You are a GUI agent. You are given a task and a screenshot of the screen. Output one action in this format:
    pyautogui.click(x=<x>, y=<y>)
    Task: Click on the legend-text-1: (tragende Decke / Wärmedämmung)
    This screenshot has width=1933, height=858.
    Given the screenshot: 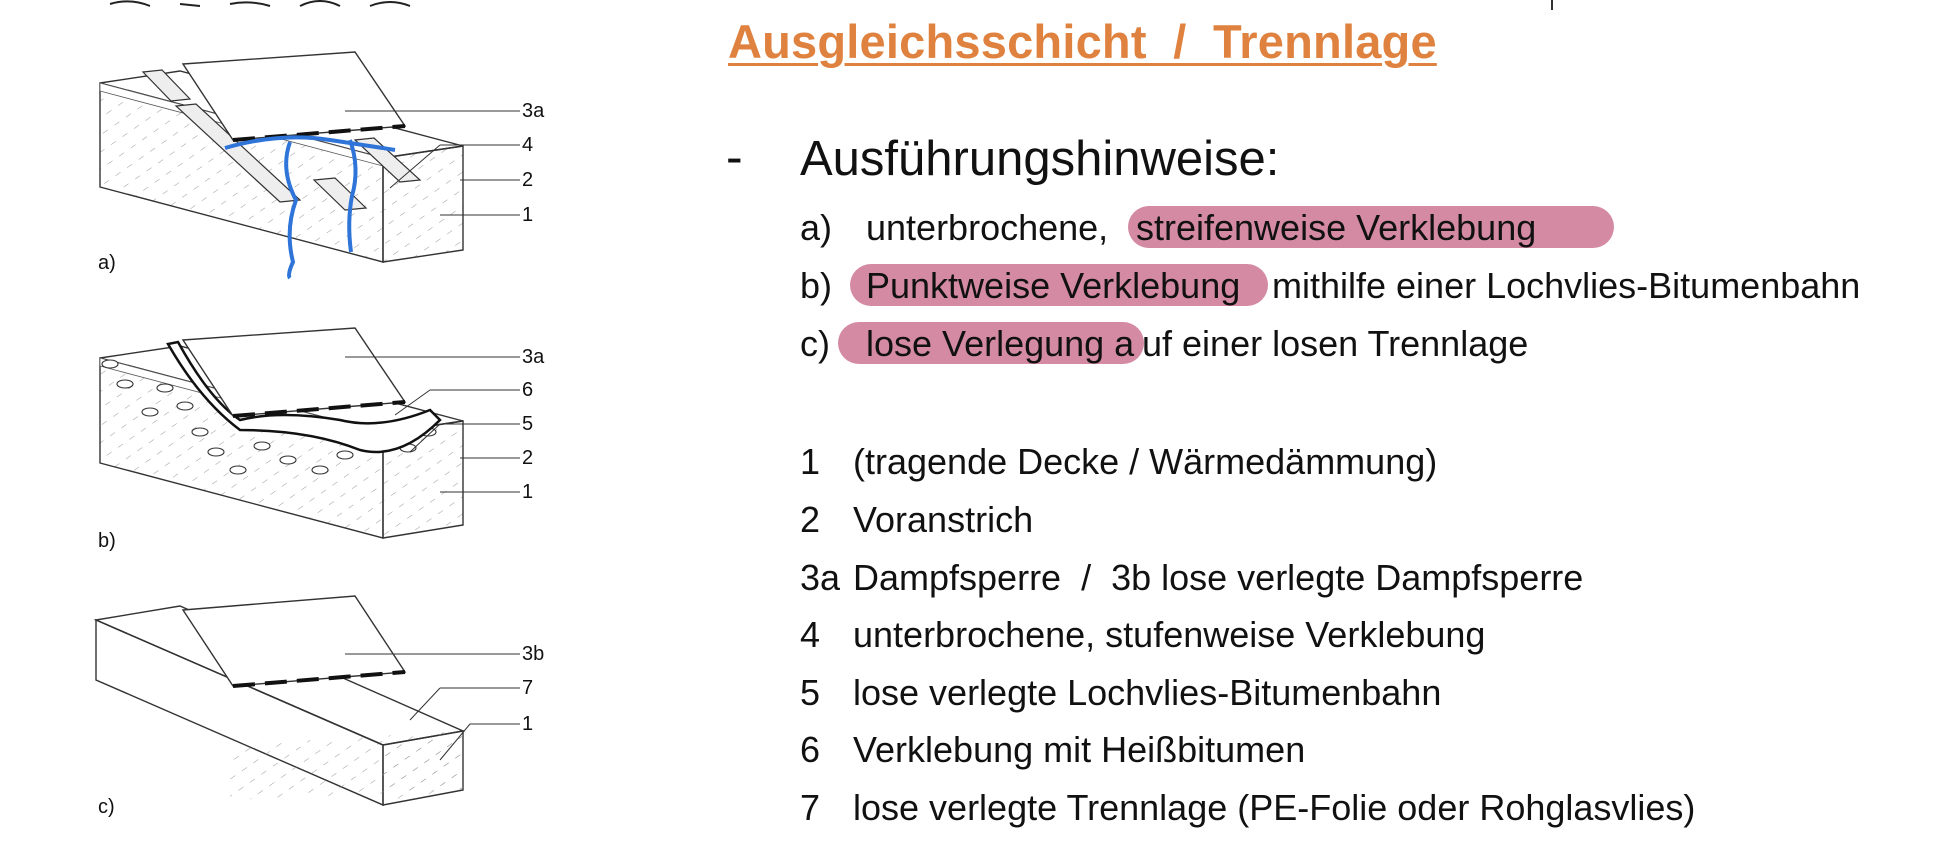 What is the action you would take?
    pyautogui.click(x=1145, y=461)
    